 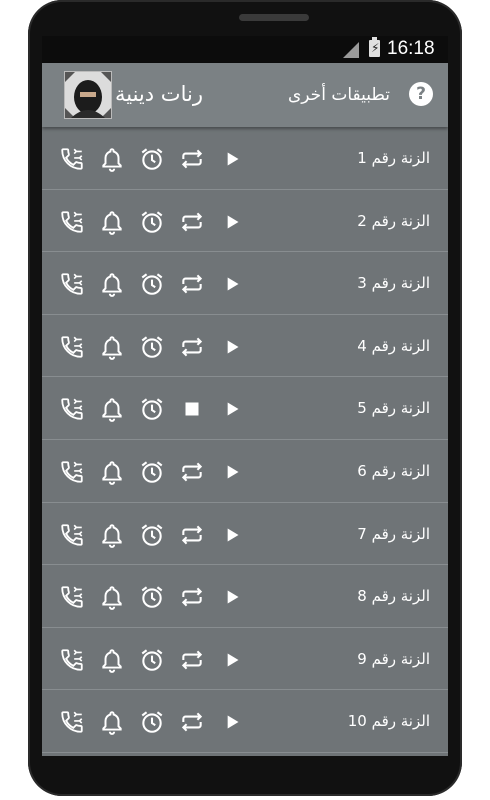 I want to click on ringtone-row: الزنة رقم 9, so click(x=245, y=659).